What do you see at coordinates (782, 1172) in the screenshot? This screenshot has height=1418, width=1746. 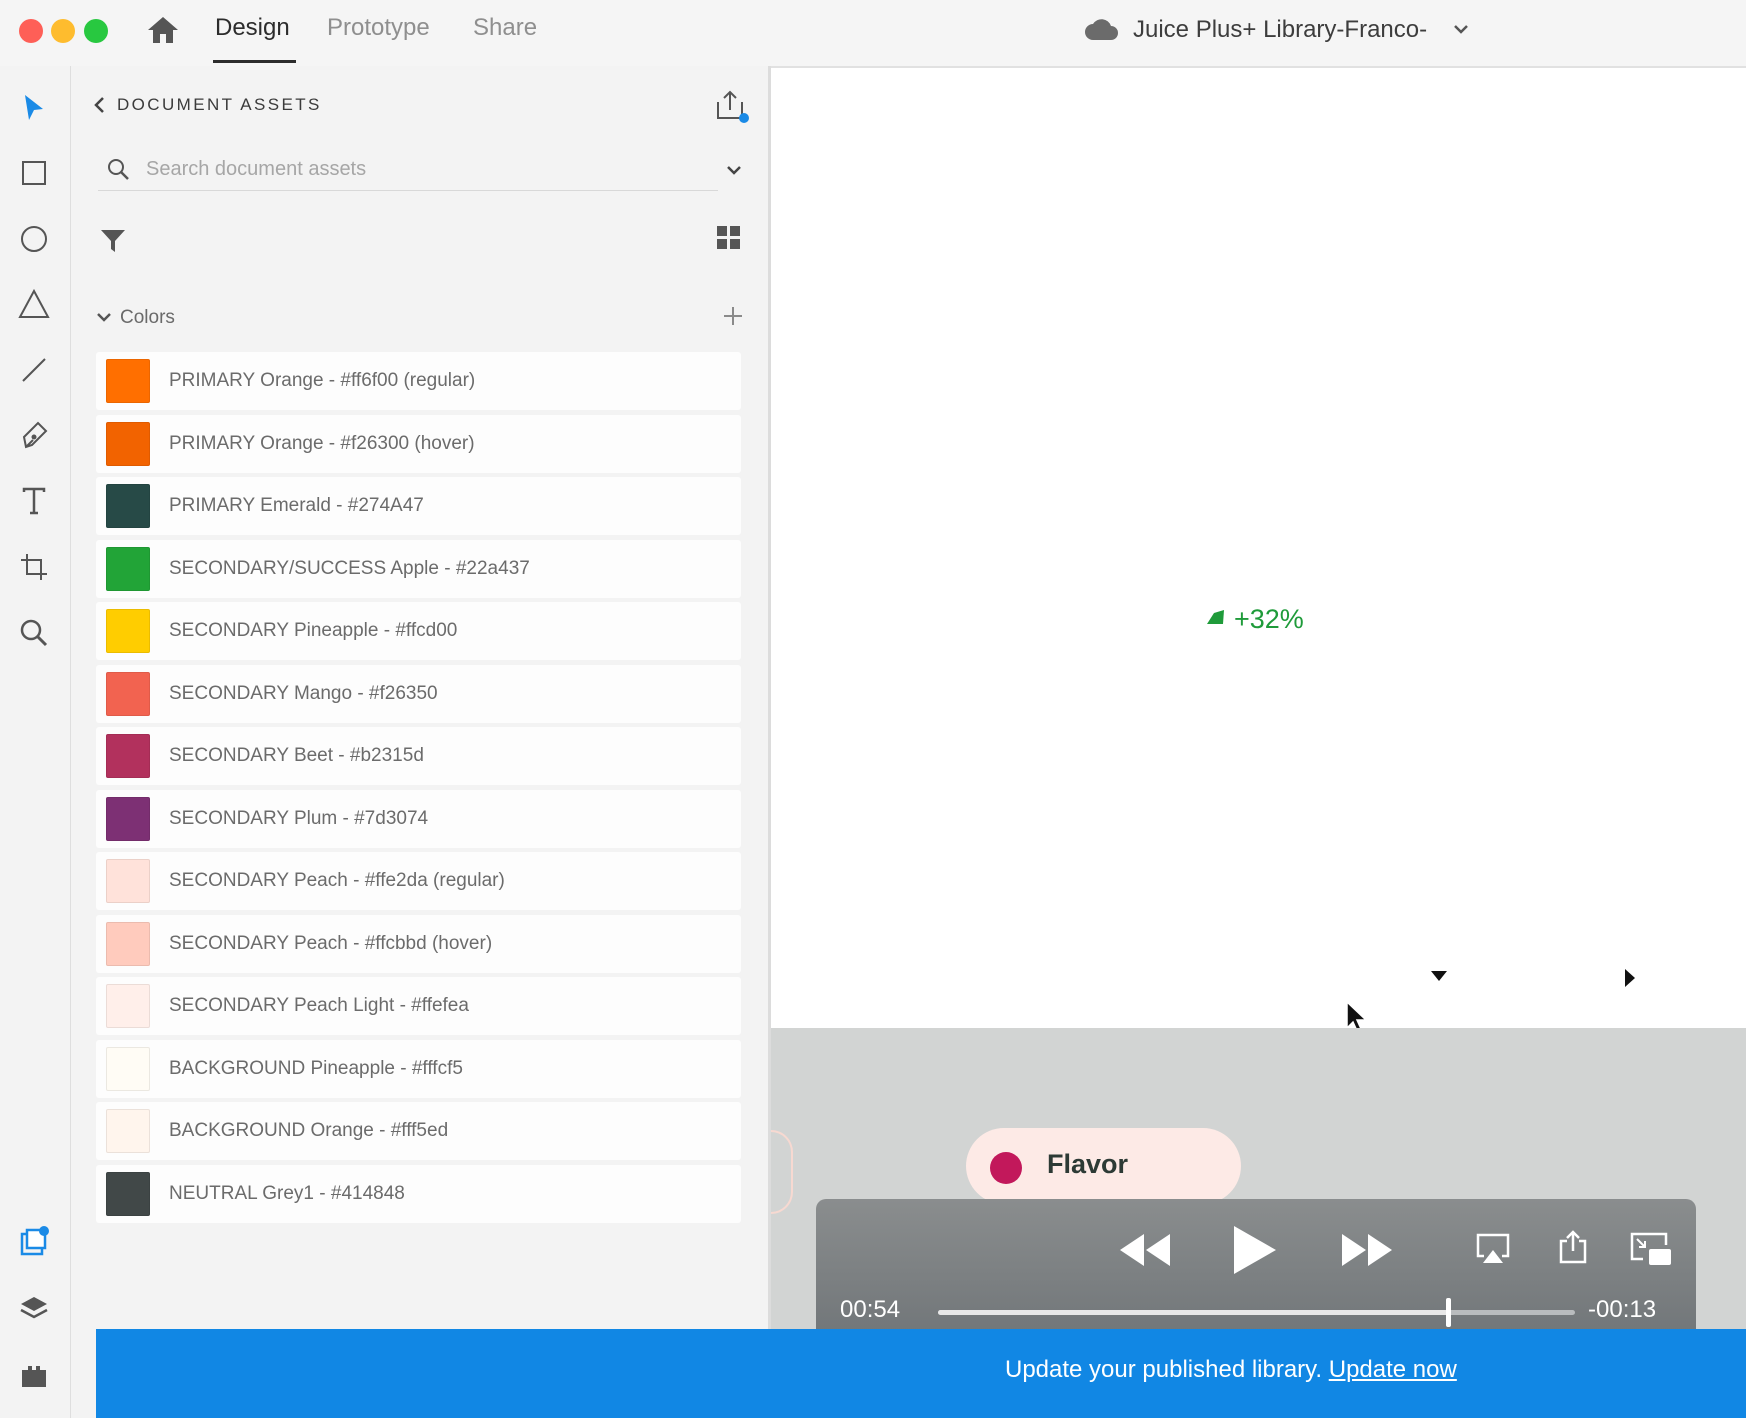 I see `partial-pill-outline` at bounding box center [782, 1172].